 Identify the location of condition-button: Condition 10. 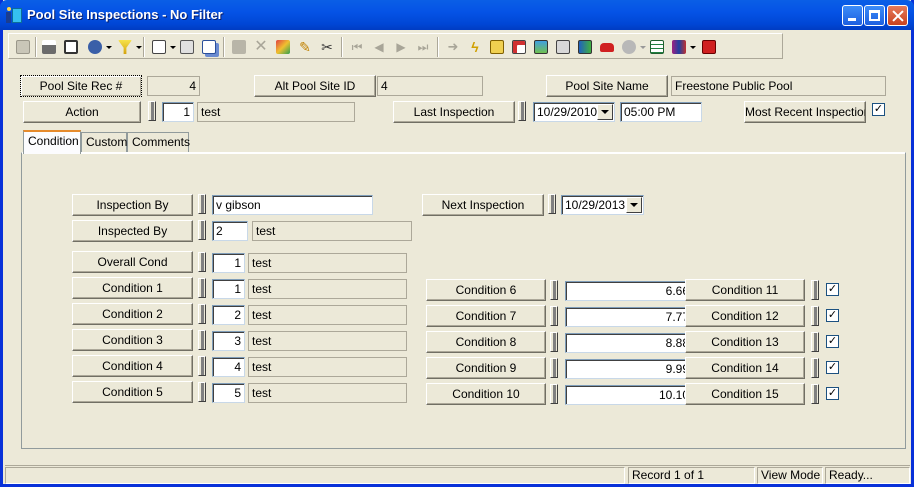
(486, 394).